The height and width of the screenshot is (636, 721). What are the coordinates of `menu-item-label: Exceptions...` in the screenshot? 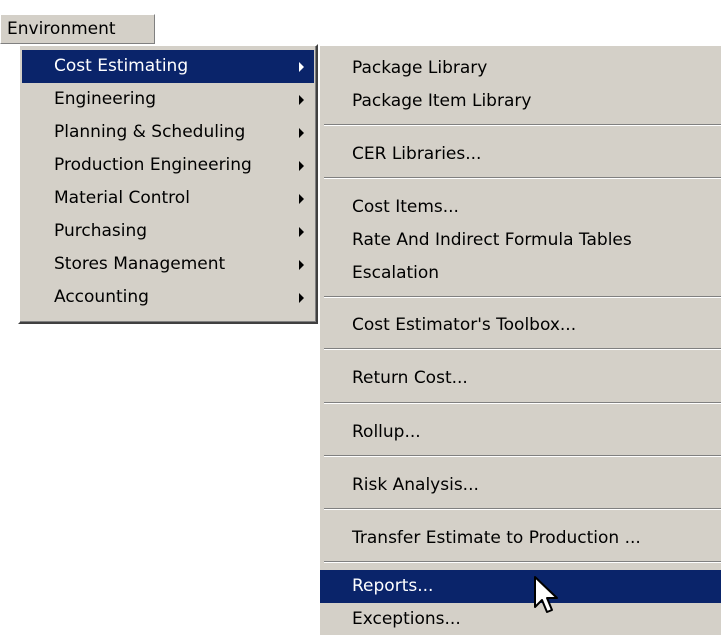 It's located at (406, 619).